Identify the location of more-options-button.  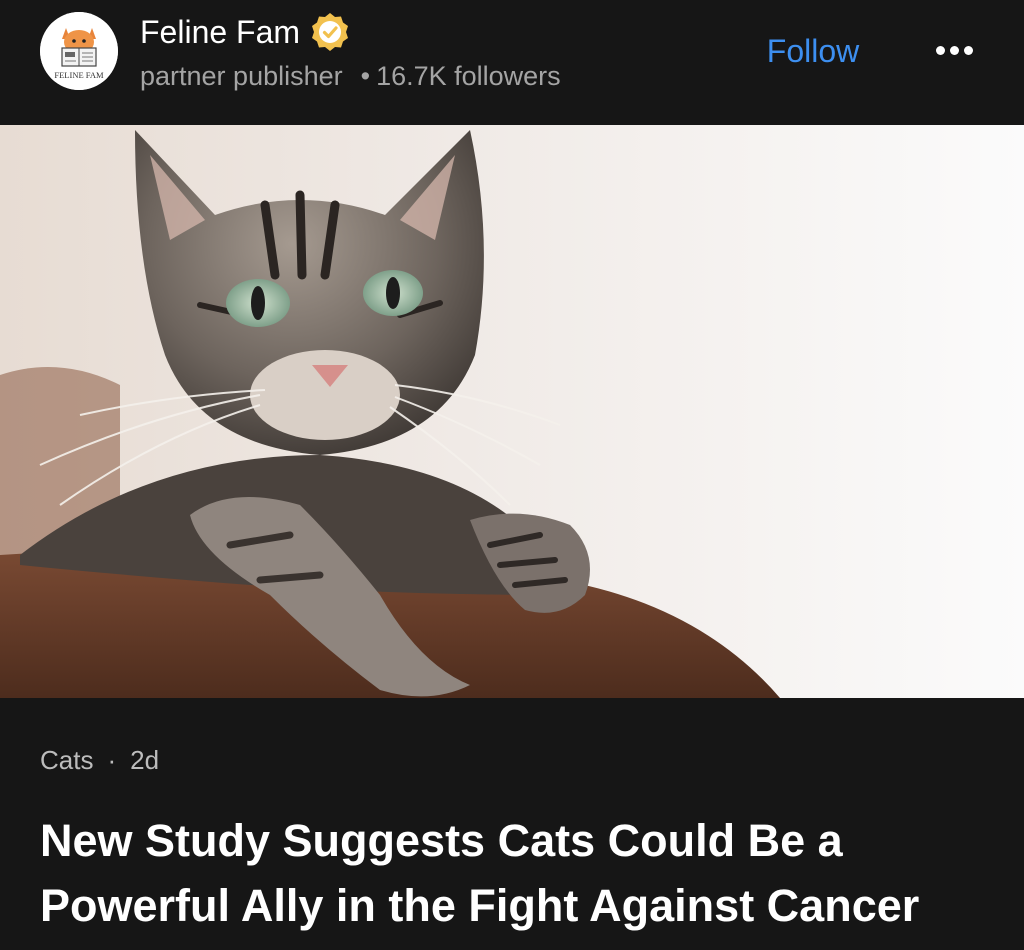
(954, 50).